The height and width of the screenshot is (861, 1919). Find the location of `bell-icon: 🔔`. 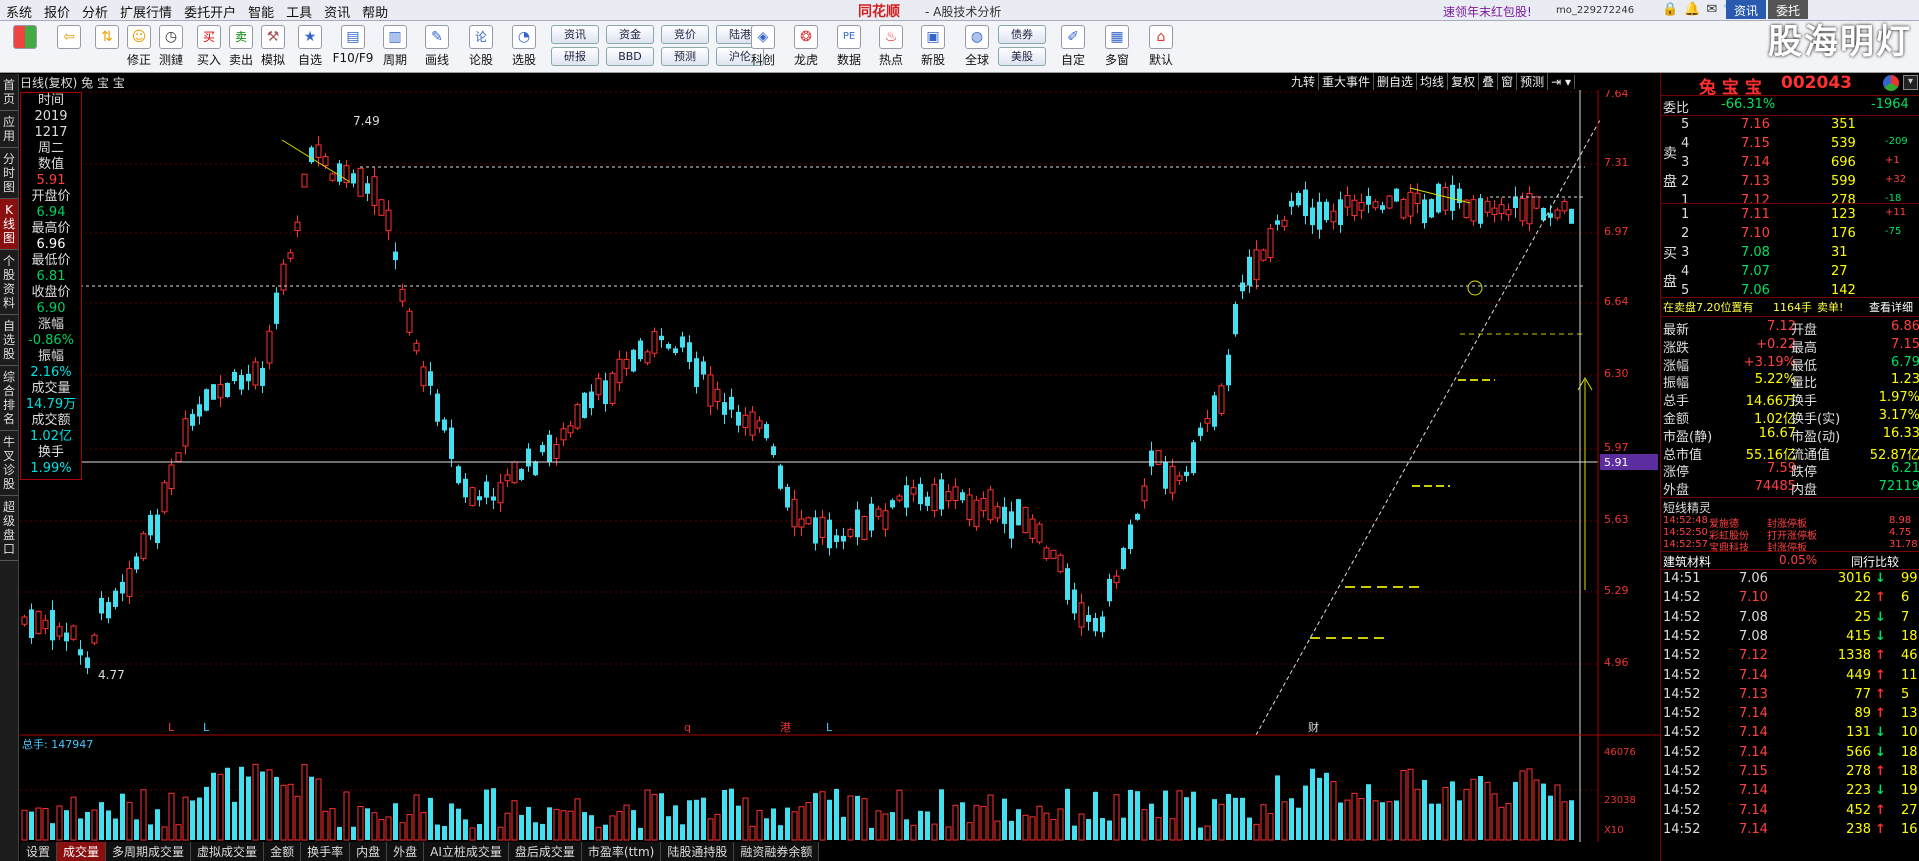

bell-icon: 🔔 is located at coordinates (1695, 9).